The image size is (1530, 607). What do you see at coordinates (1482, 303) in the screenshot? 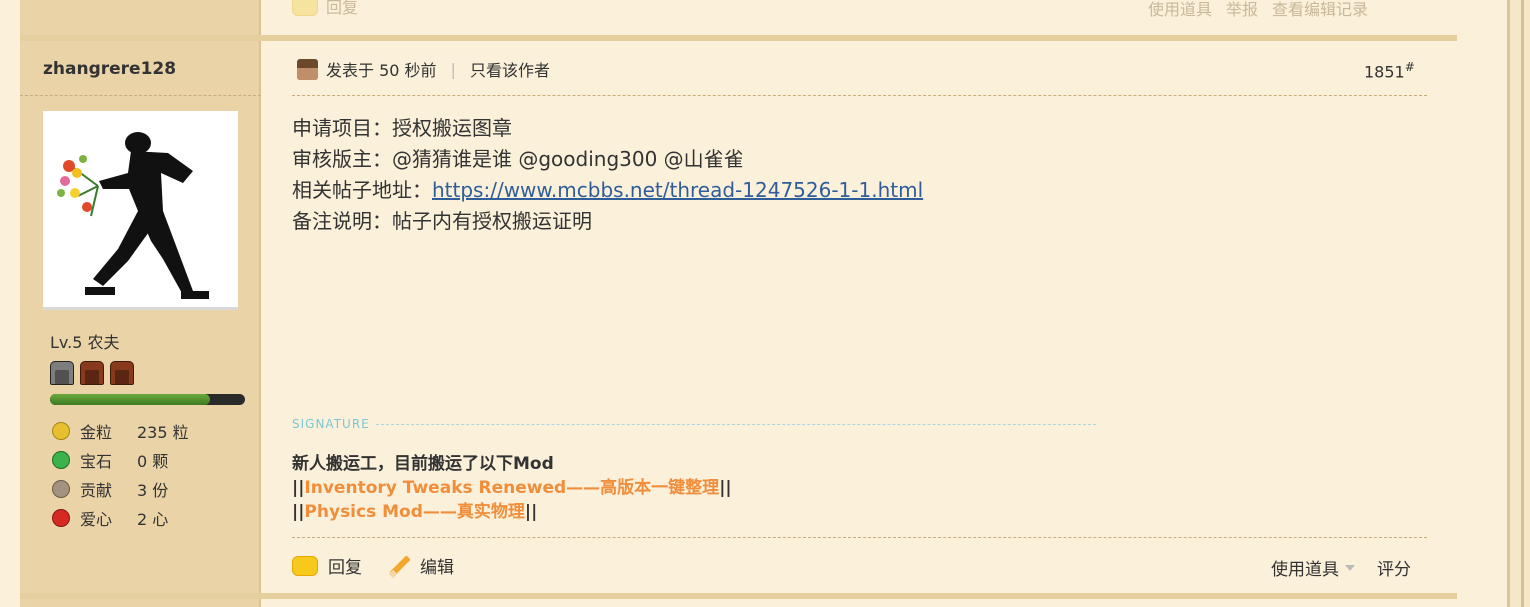
I see `right-margin` at bounding box center [1482, 303].